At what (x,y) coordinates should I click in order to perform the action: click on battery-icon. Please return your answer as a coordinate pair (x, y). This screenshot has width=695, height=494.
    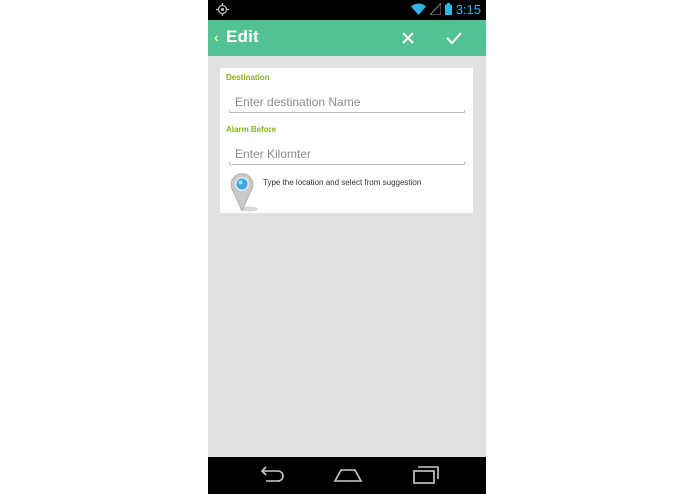
    Looking at the image, I should click on (448, 10).